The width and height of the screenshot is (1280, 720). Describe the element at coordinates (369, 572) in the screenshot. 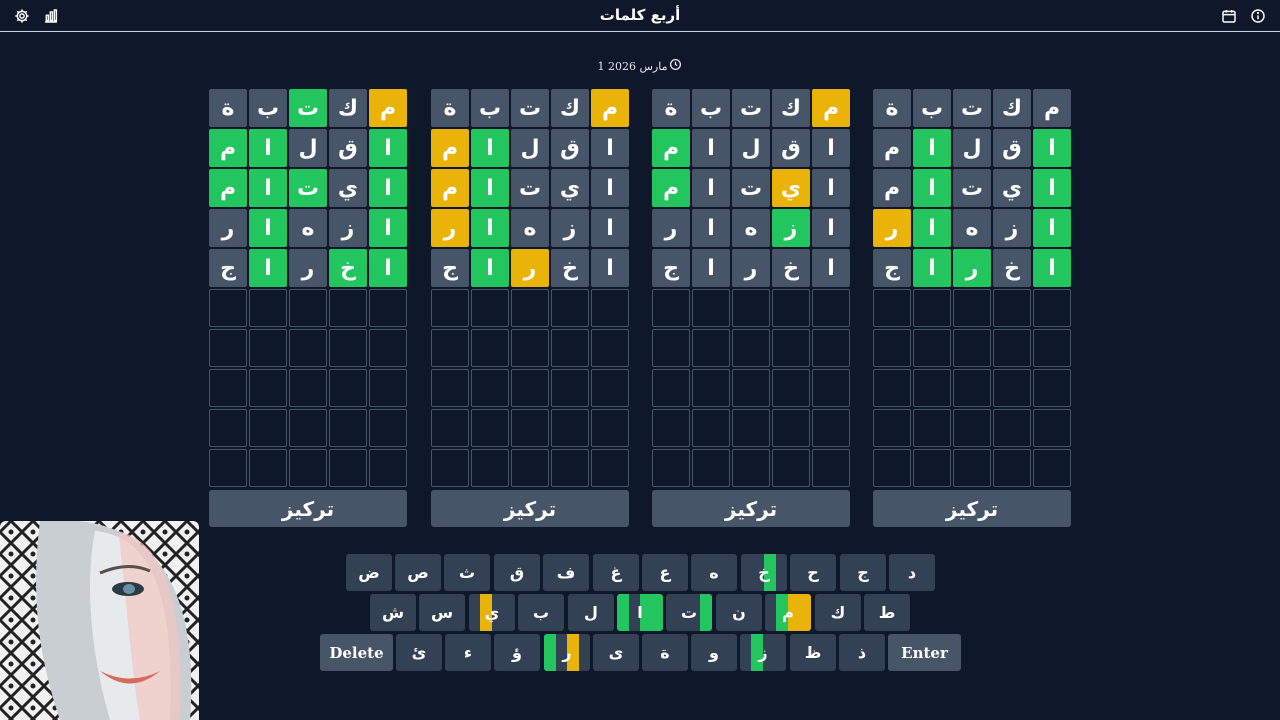

I see `letter-key: ض` at that location.